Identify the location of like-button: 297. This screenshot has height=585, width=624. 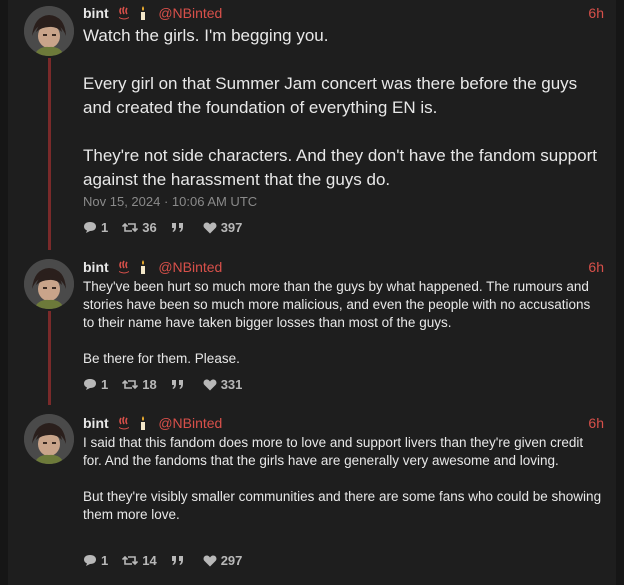
(223, 560).